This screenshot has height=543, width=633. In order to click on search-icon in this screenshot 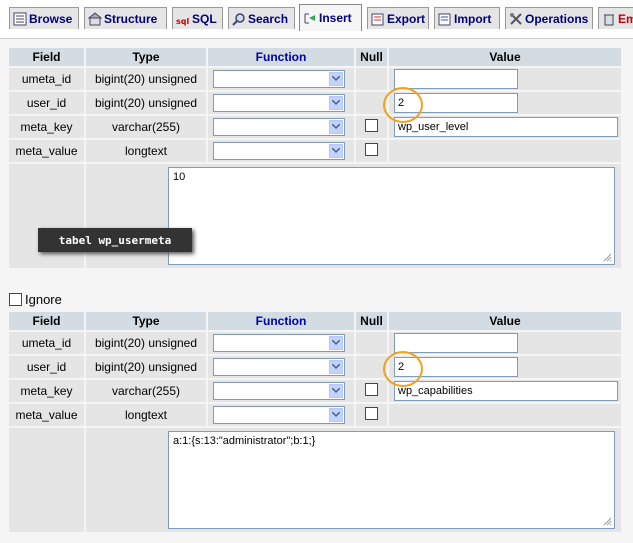, I will do `click(239, 19)`.